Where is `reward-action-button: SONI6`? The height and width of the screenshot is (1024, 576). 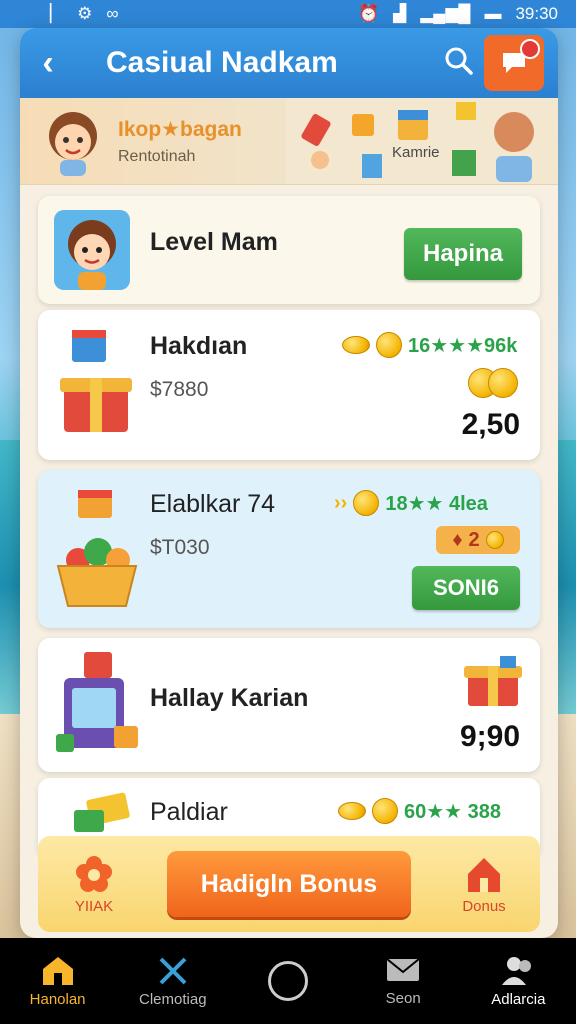 reward-action-button: SONI6 is located at coordinates (466, 588).